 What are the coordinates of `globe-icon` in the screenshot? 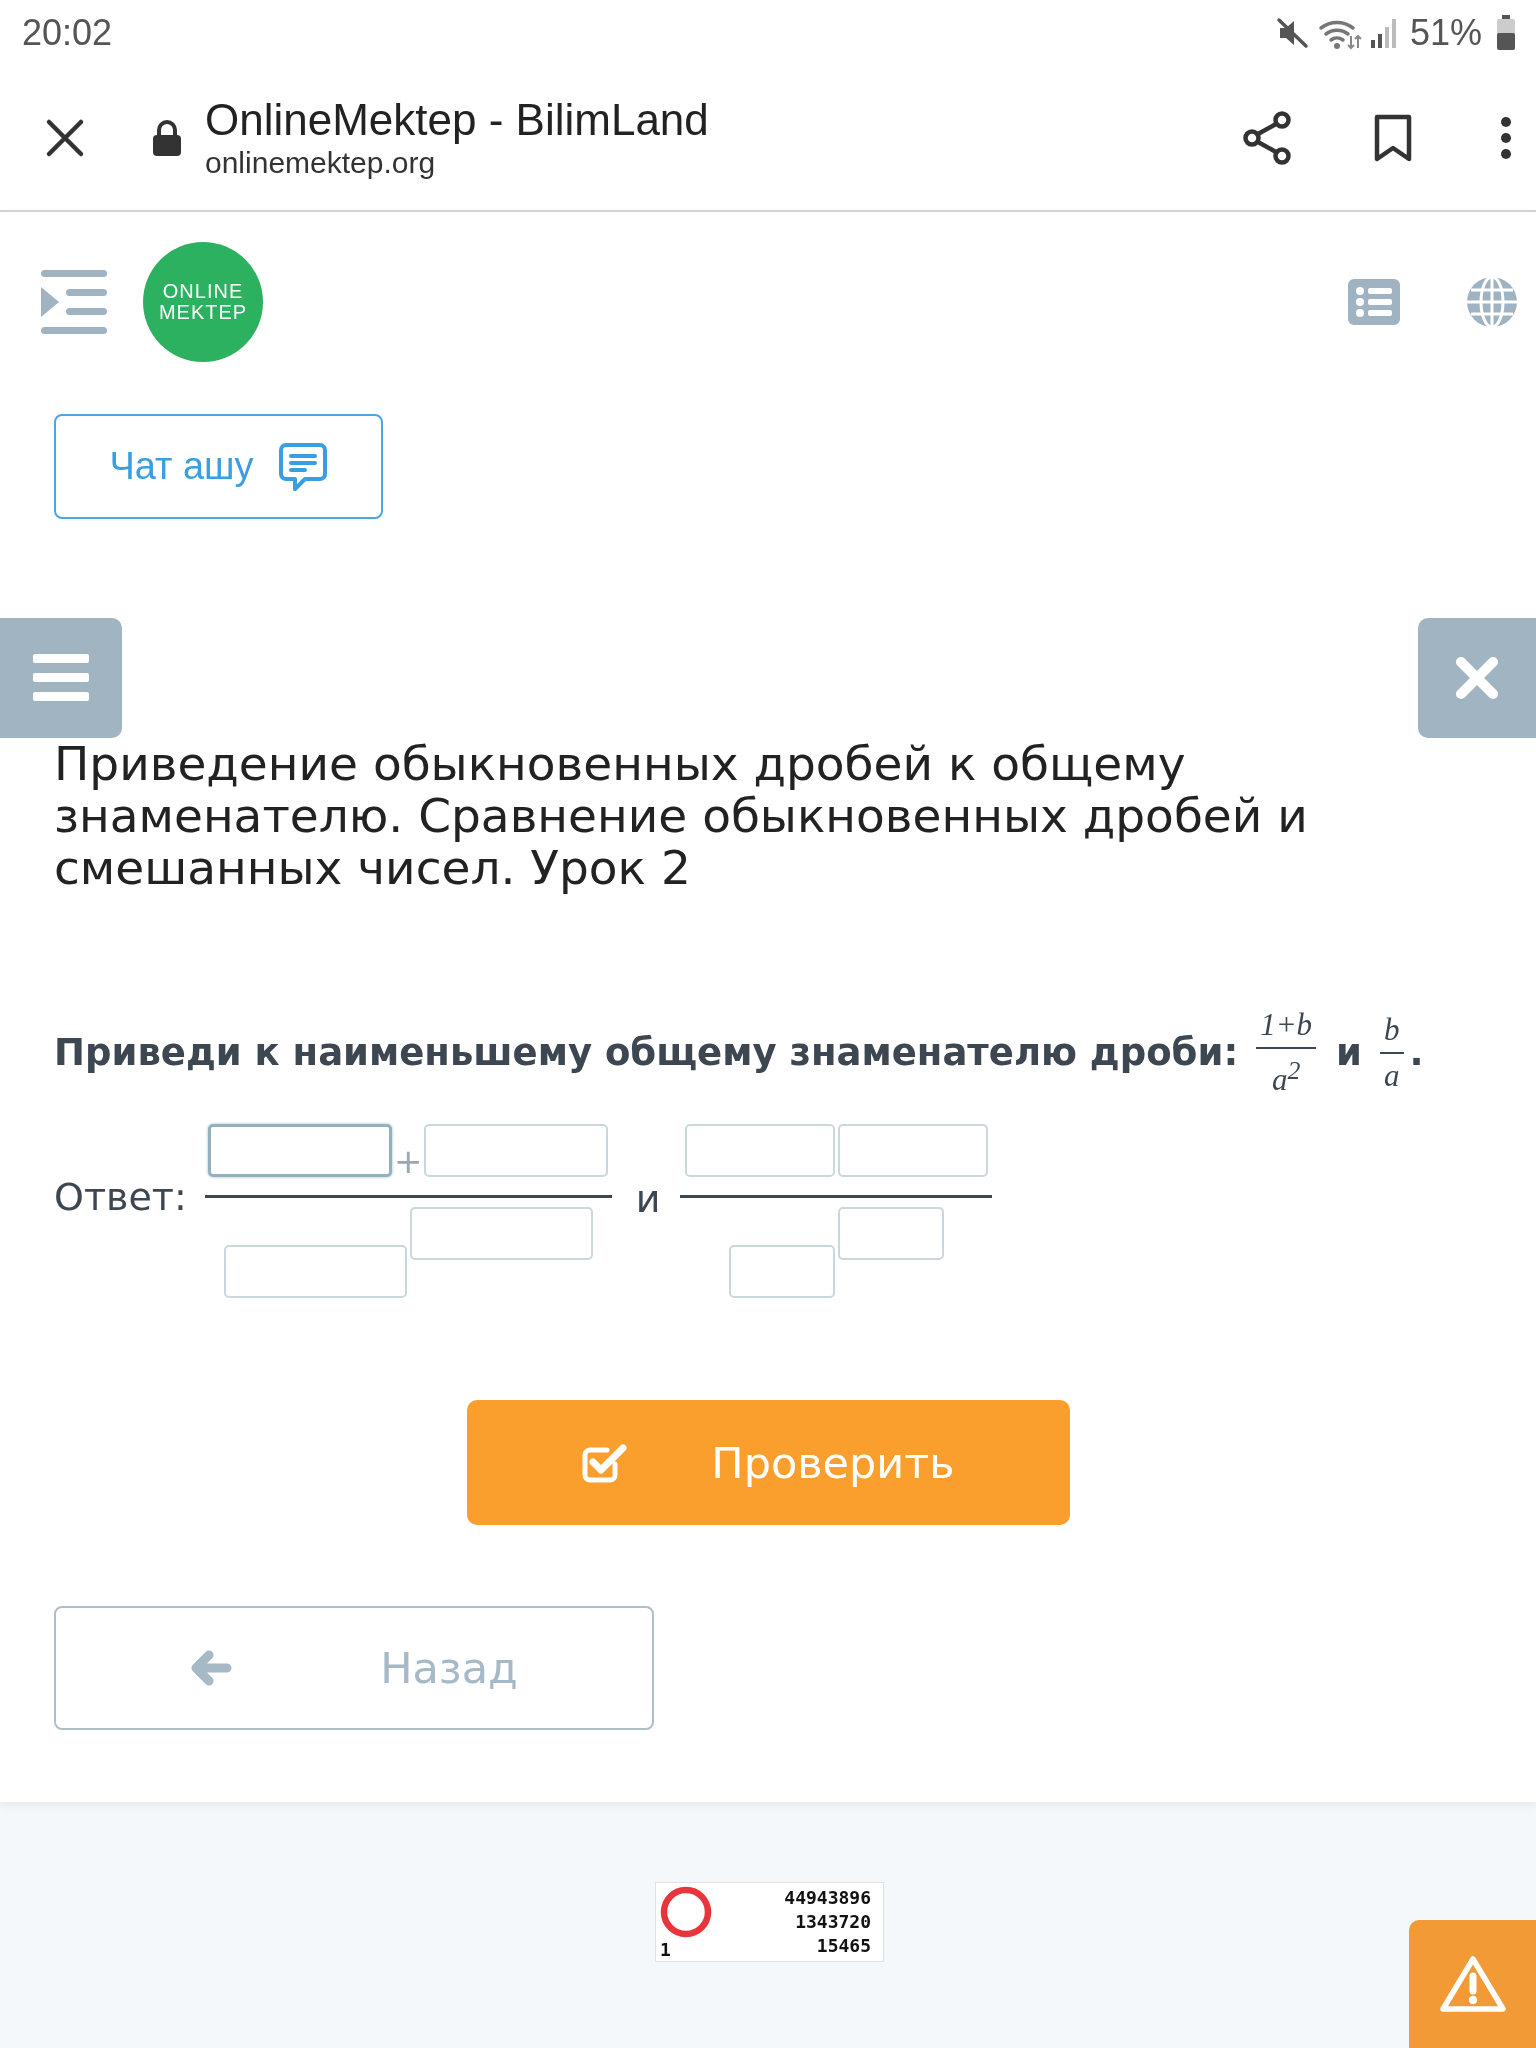 It's located at (1492, 302).